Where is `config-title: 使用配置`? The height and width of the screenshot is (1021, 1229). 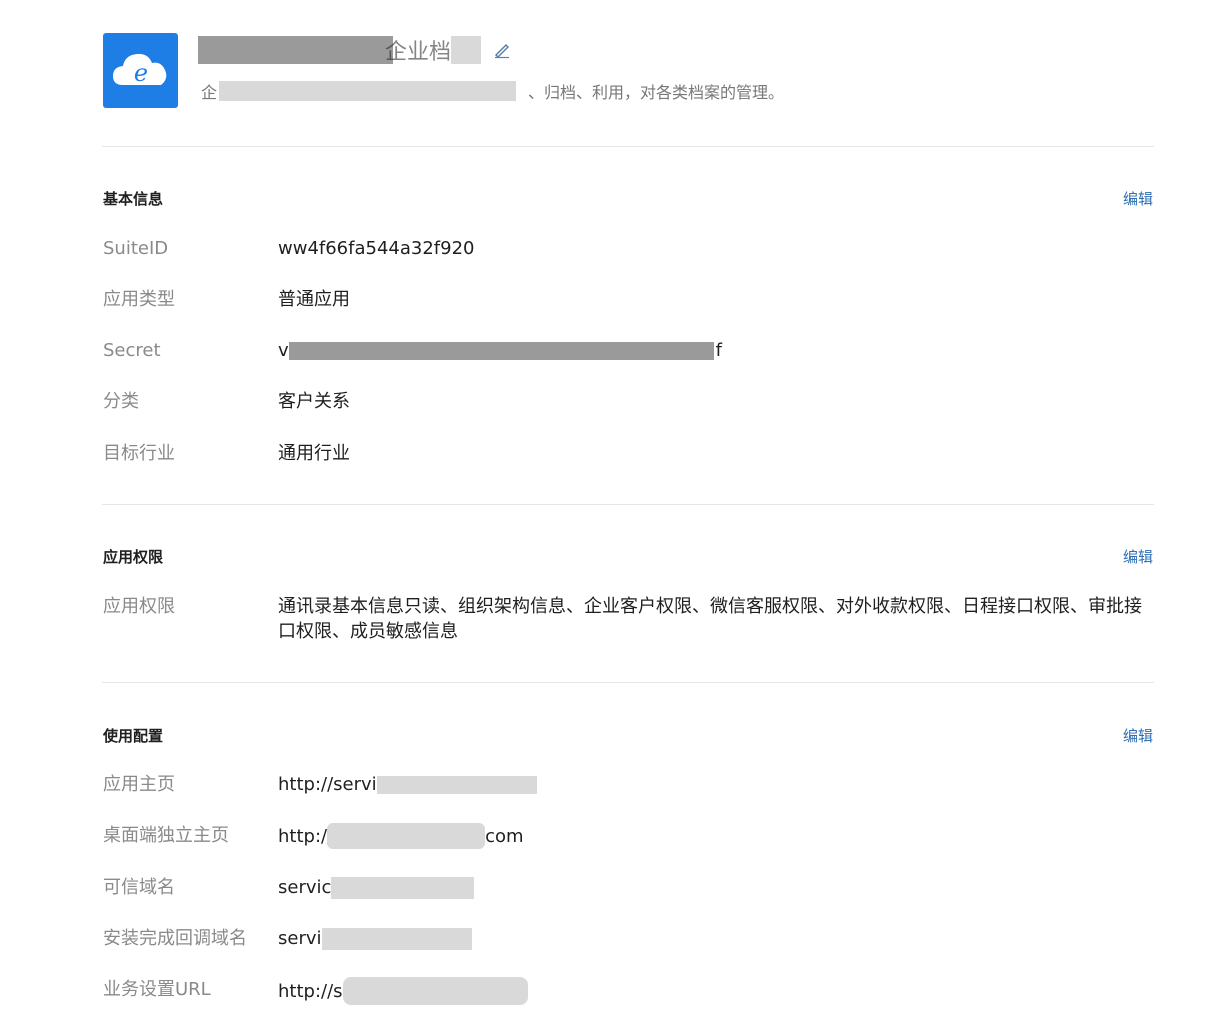 config-title: 使用配置 is located at coordinates (133, 736).